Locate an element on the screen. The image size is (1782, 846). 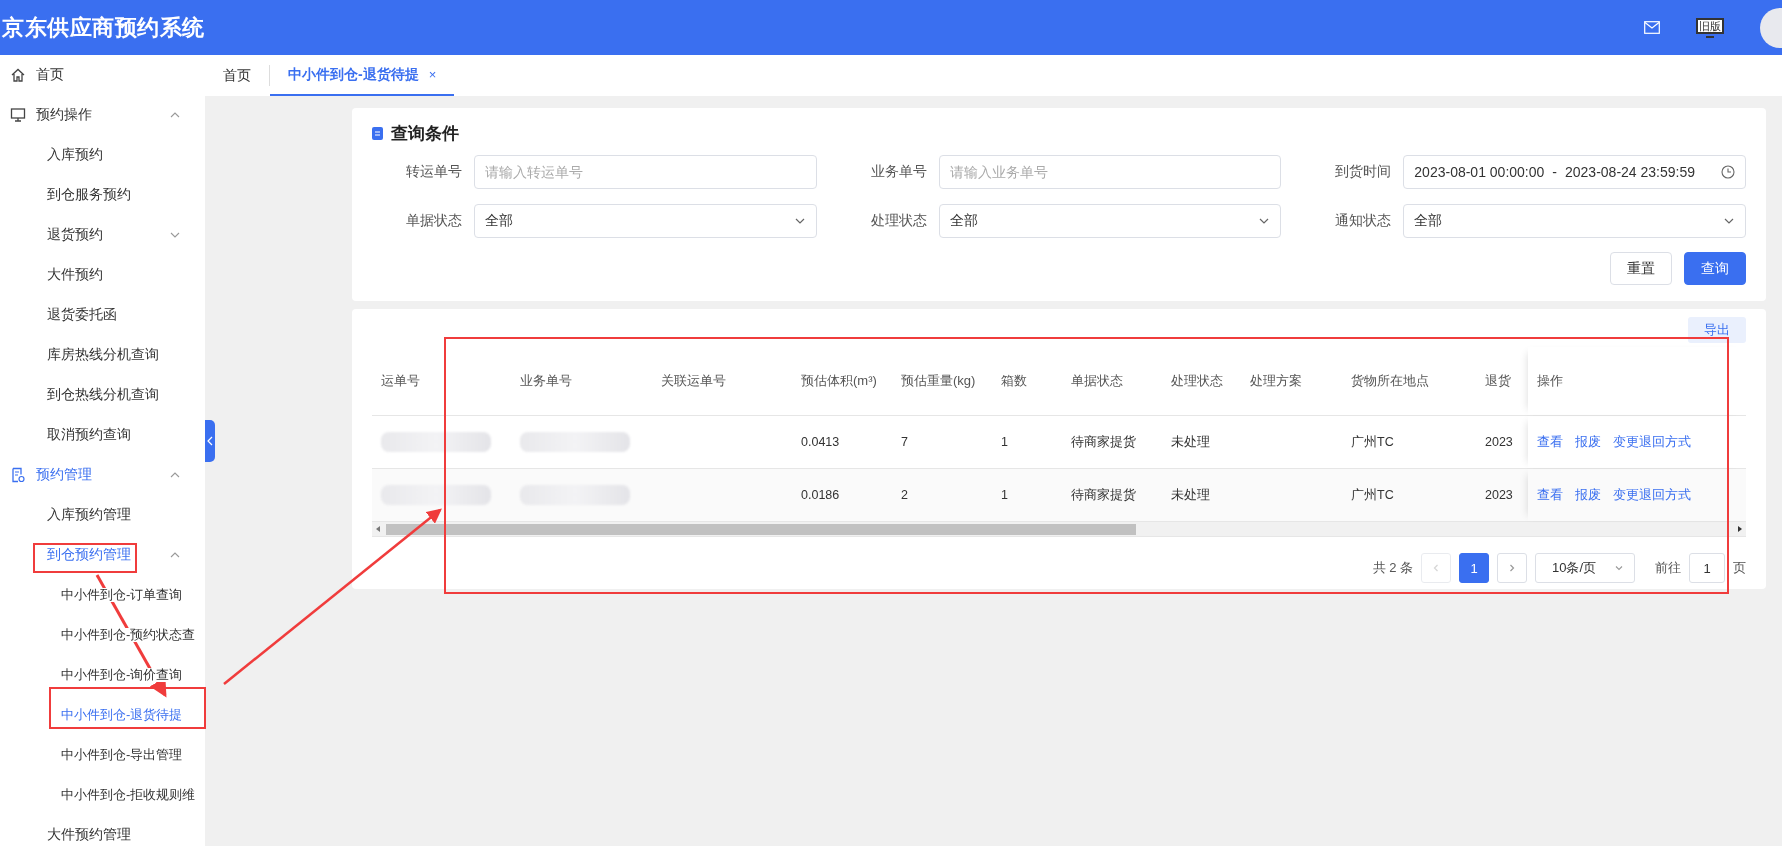
field-label: 到货时间 is located at coordinates (1363, 172).